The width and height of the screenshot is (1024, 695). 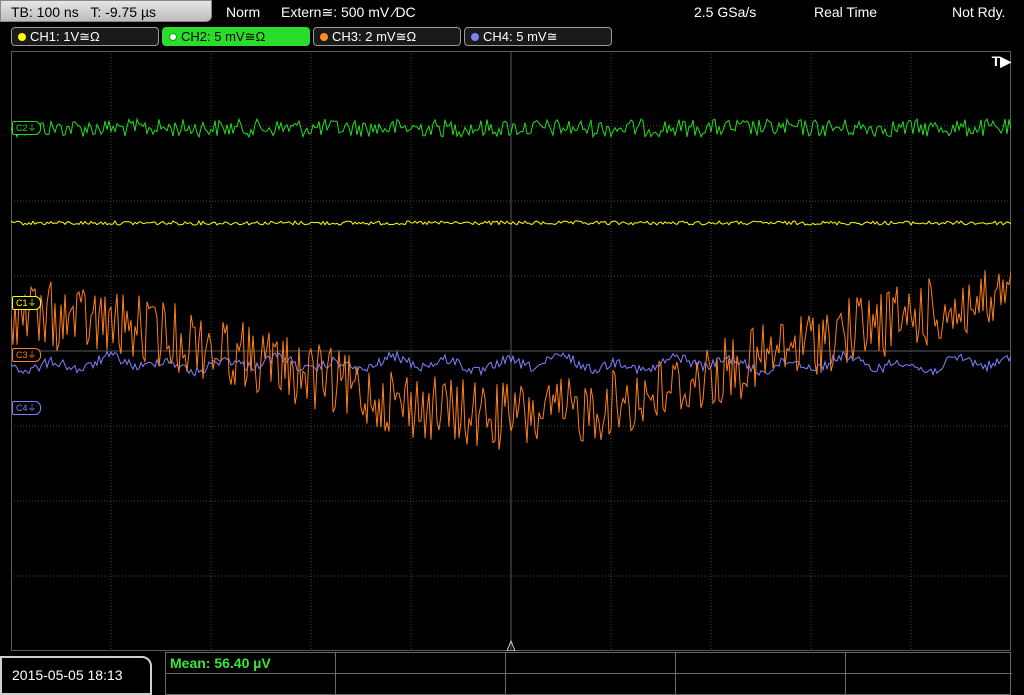 I want to click on channel-3-button: CH3: 2 mV≅Ω, so click(x=387, y=36).